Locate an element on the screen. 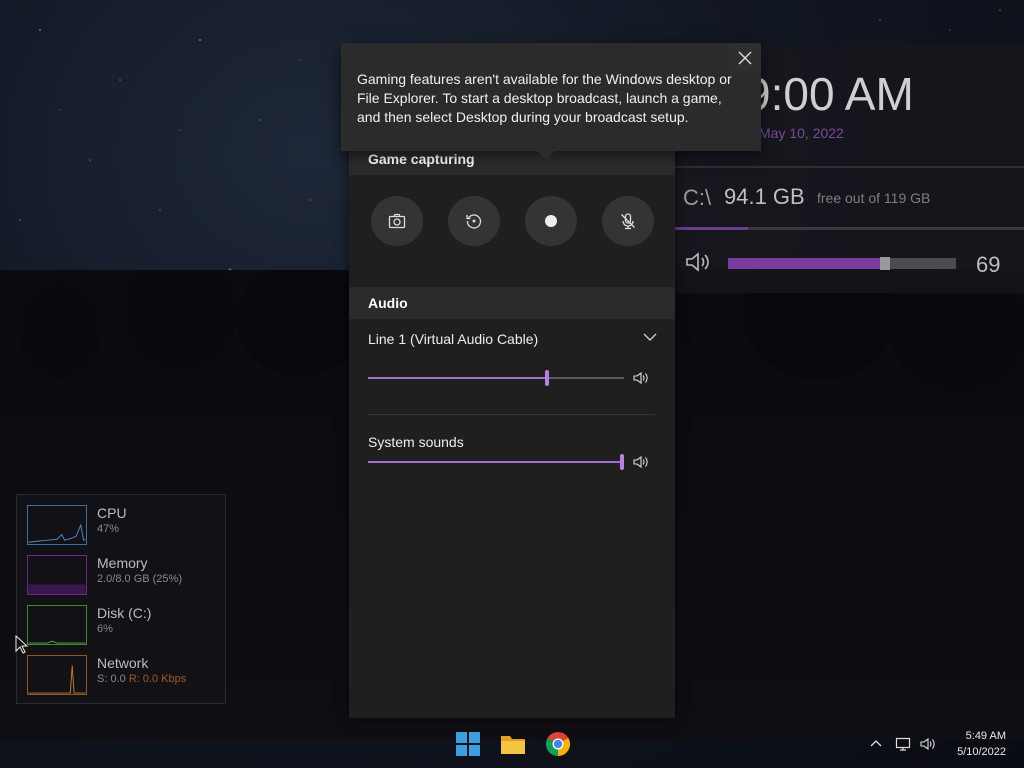  mic-off-icon is located at coordinates (628, 221).